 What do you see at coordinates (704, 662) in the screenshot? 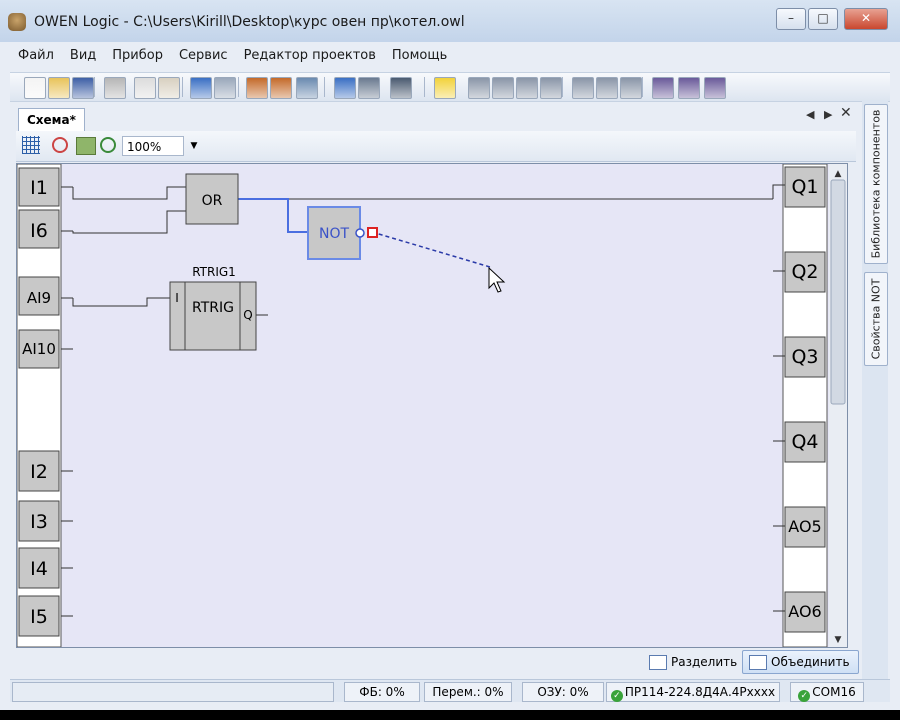
I see `split-label: Разделить` at bounding box center [704, 662].